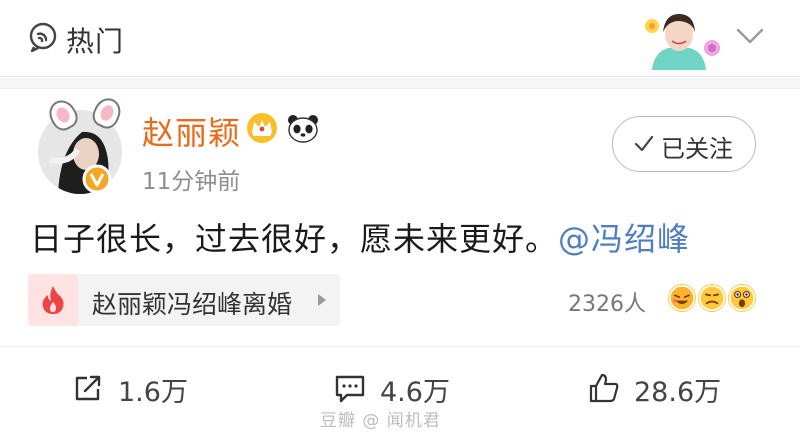 Image resolution: width=800 pixels, height=436 pixels. Describe the element at coordinates (624, 239) in the screenshot. I see `mention-link: @冯绍峰` at that location.